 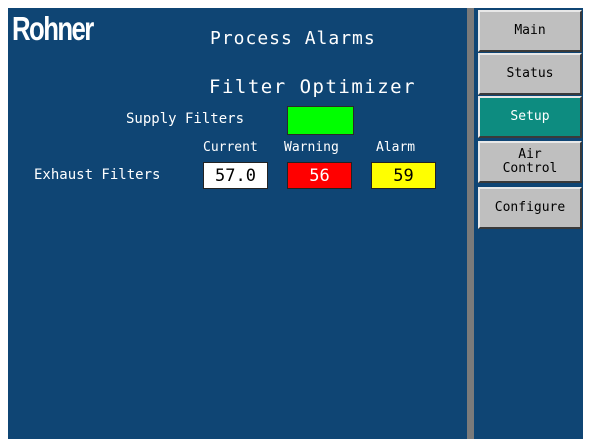 What do you see at coordinates (530, 168) in the screenshot?
I see `air-control-label-line2: Control` at bounding box center [530, 168].